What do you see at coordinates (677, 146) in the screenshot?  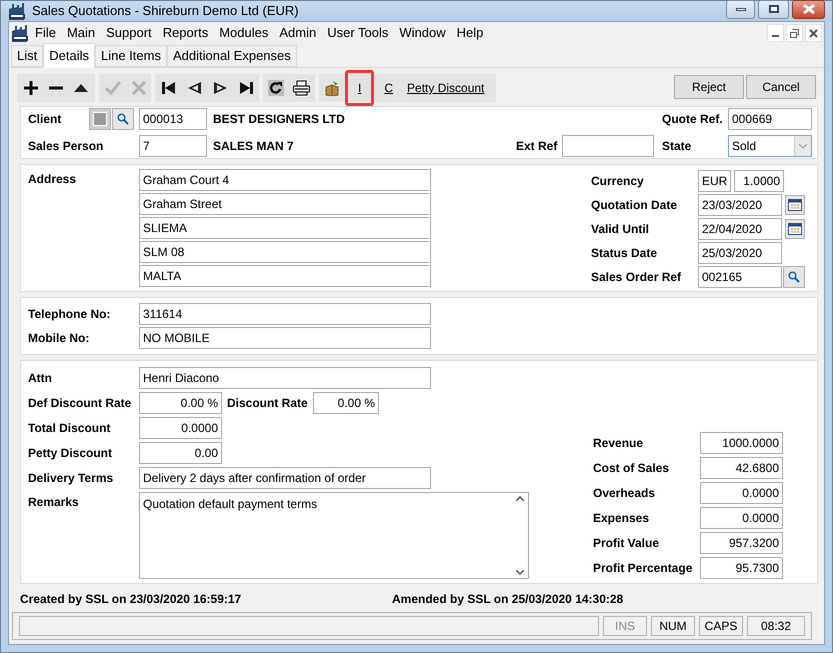 I see `field-label: State` at bounding box center [677, 146].